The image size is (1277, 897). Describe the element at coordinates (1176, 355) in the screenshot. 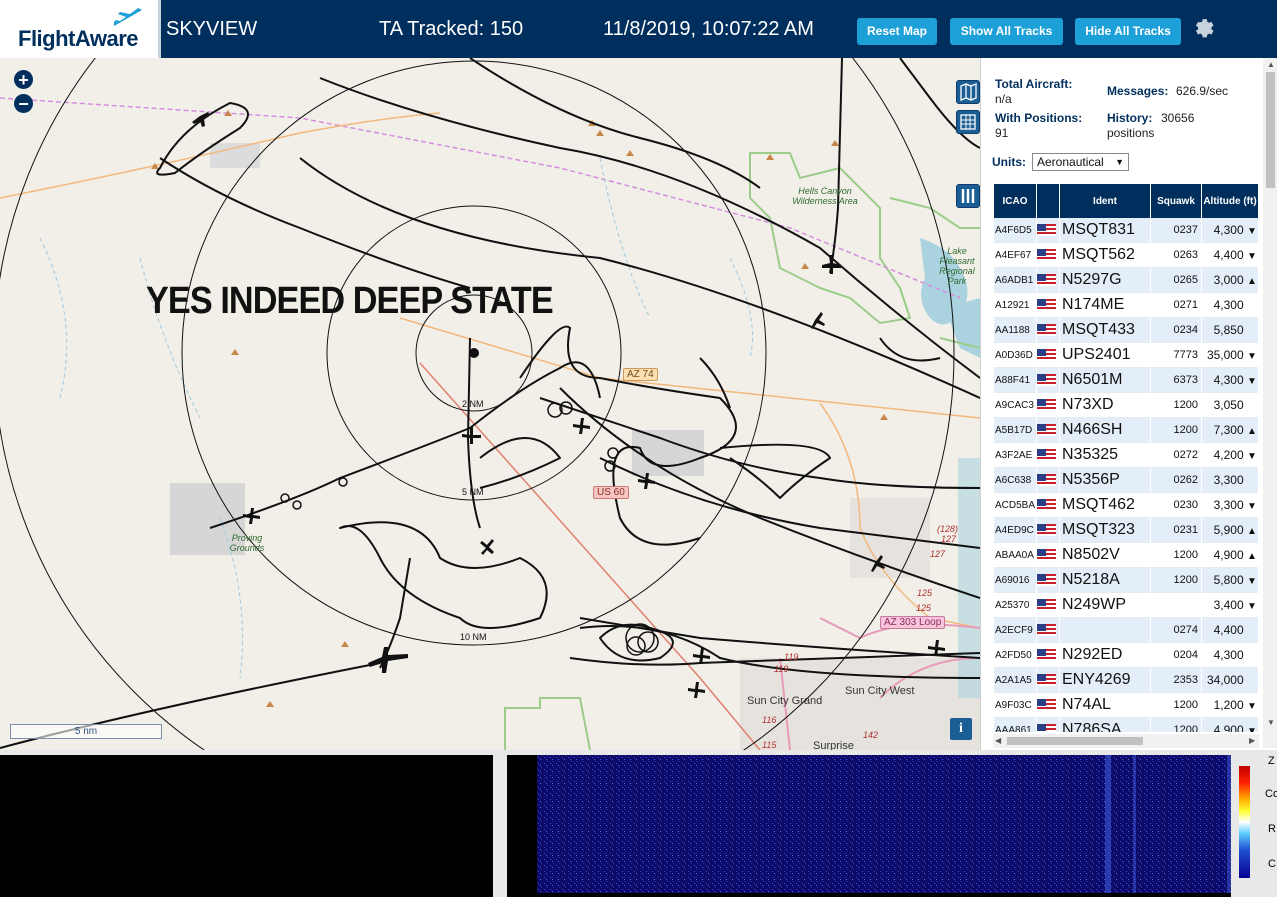

I see `squawk-cell: 7773` at that location.